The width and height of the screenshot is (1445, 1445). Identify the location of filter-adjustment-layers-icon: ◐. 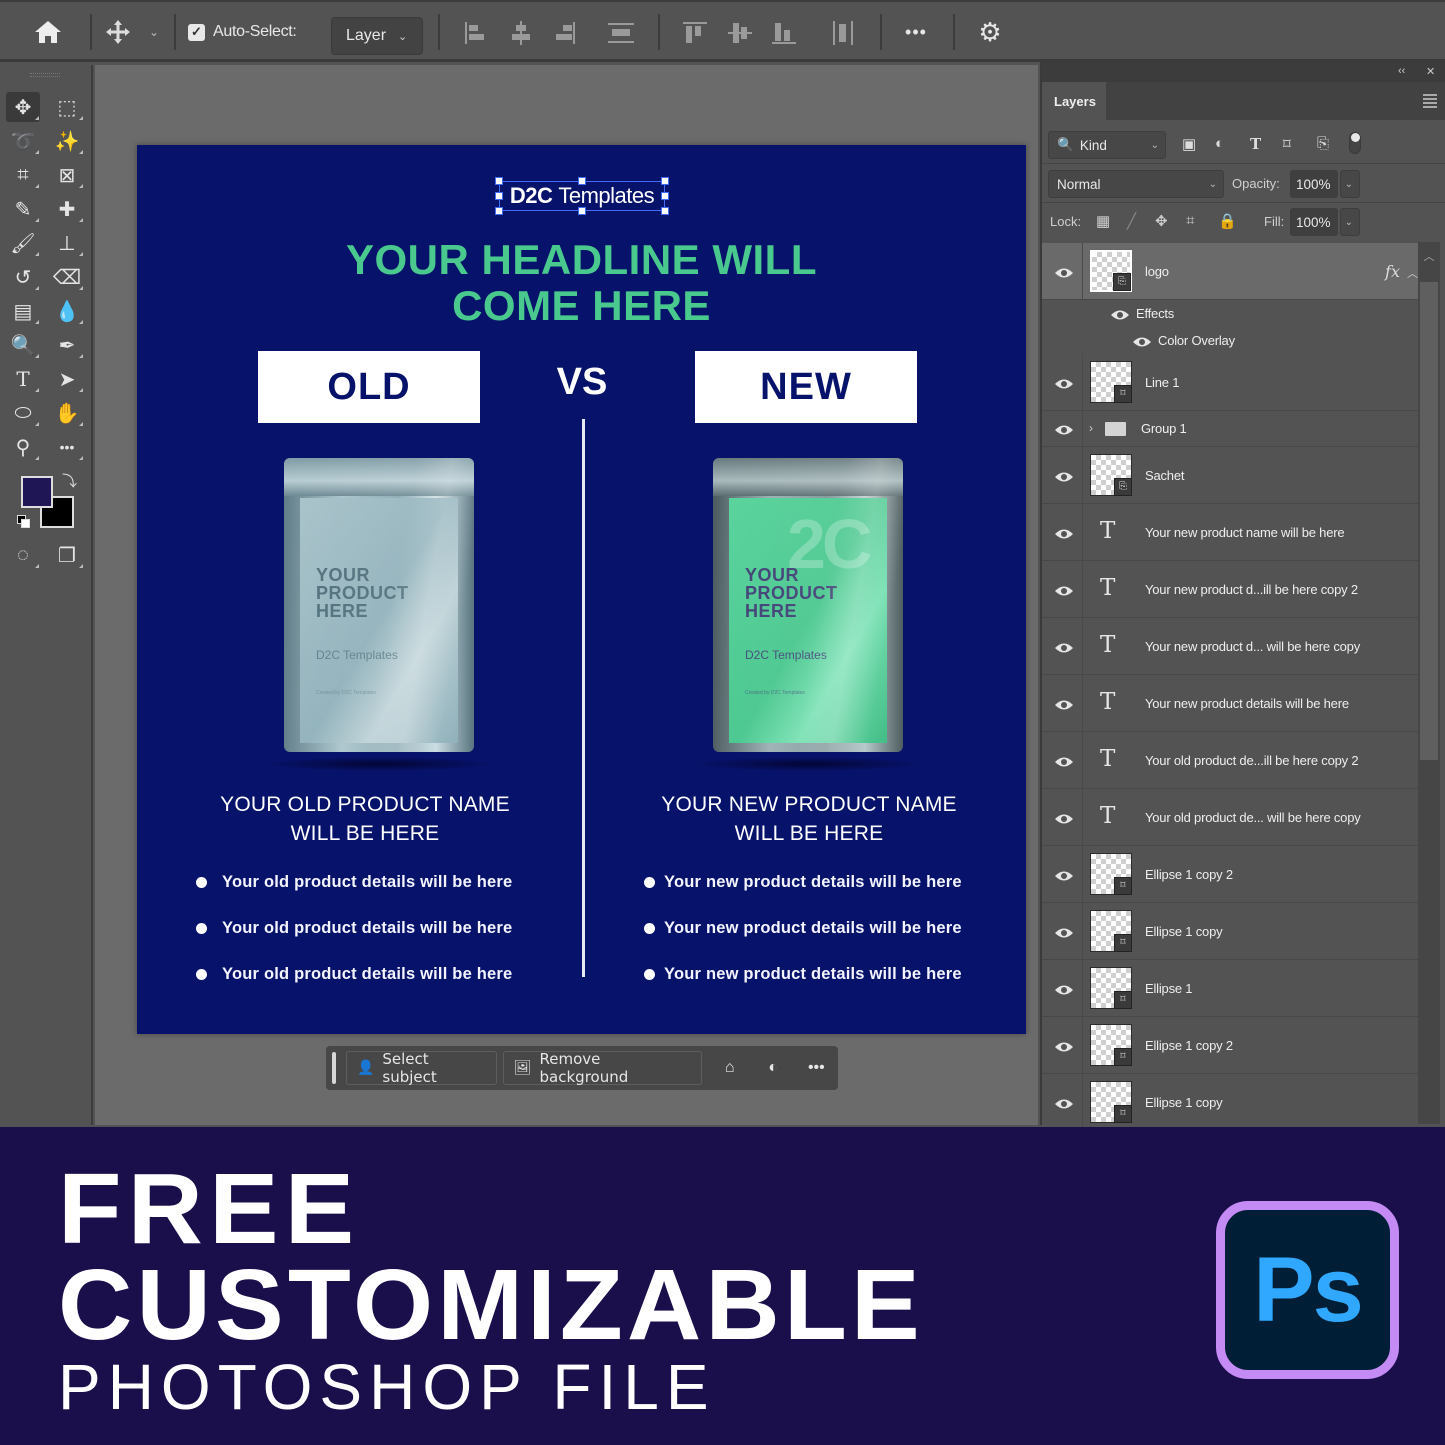
(1219, 143).